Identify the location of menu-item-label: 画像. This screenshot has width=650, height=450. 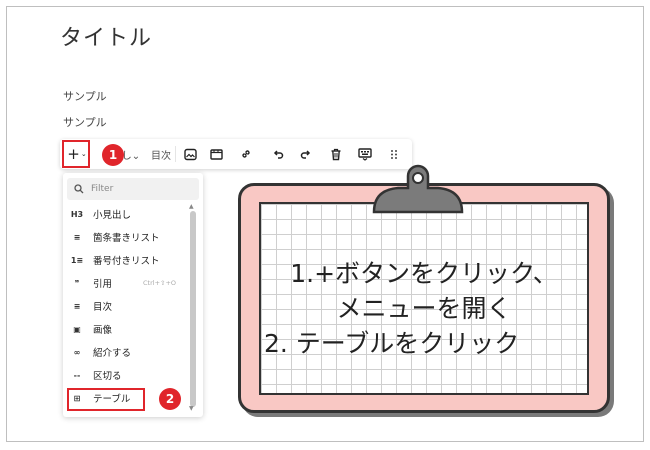
(103, 330).